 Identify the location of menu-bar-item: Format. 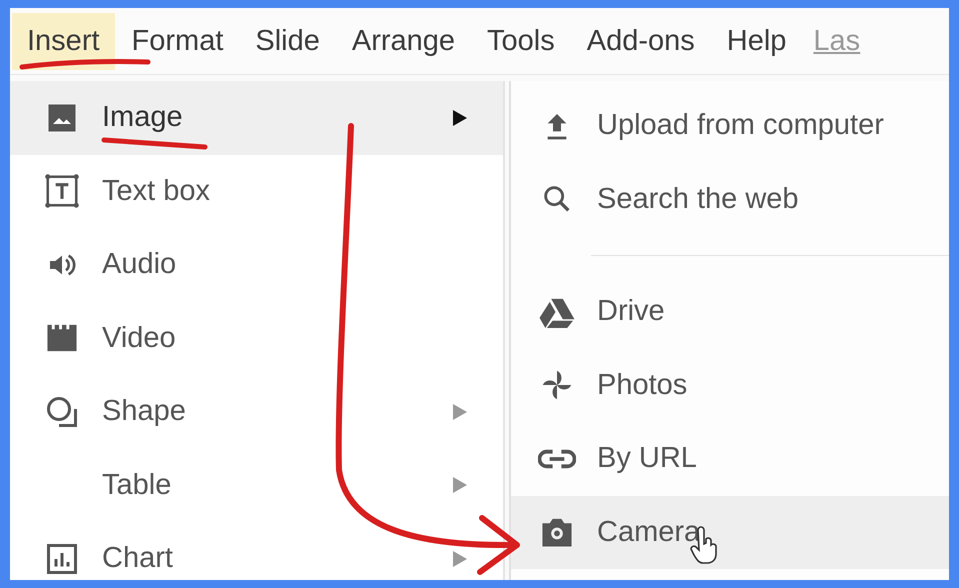
(177, 41).